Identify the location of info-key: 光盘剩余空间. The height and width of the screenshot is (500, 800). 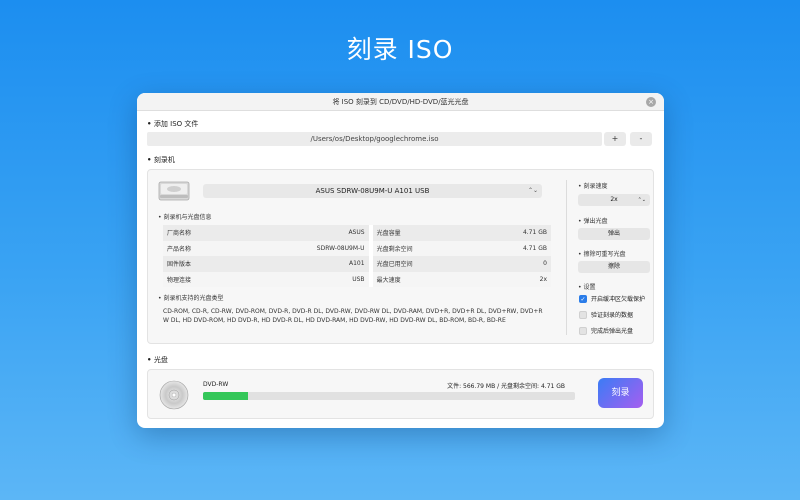
(422, 248).